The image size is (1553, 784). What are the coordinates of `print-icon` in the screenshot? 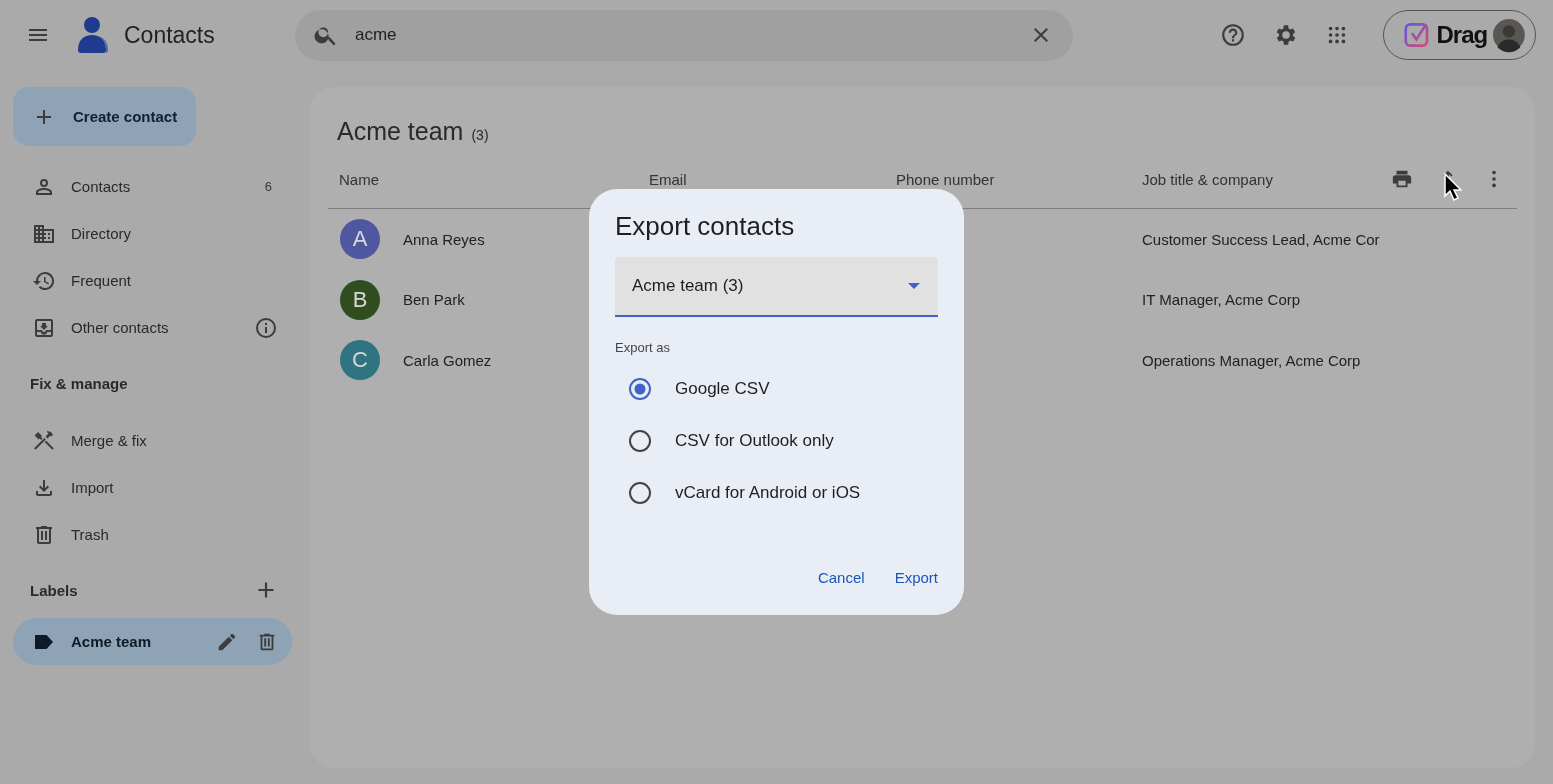 It's located at (1402, 179).